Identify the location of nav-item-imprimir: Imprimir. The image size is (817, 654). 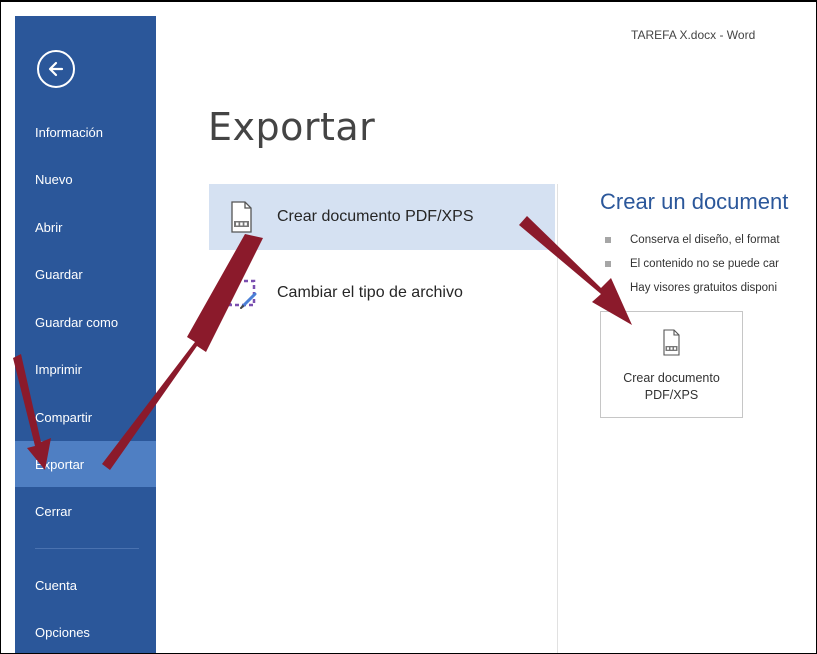
(85, 369).